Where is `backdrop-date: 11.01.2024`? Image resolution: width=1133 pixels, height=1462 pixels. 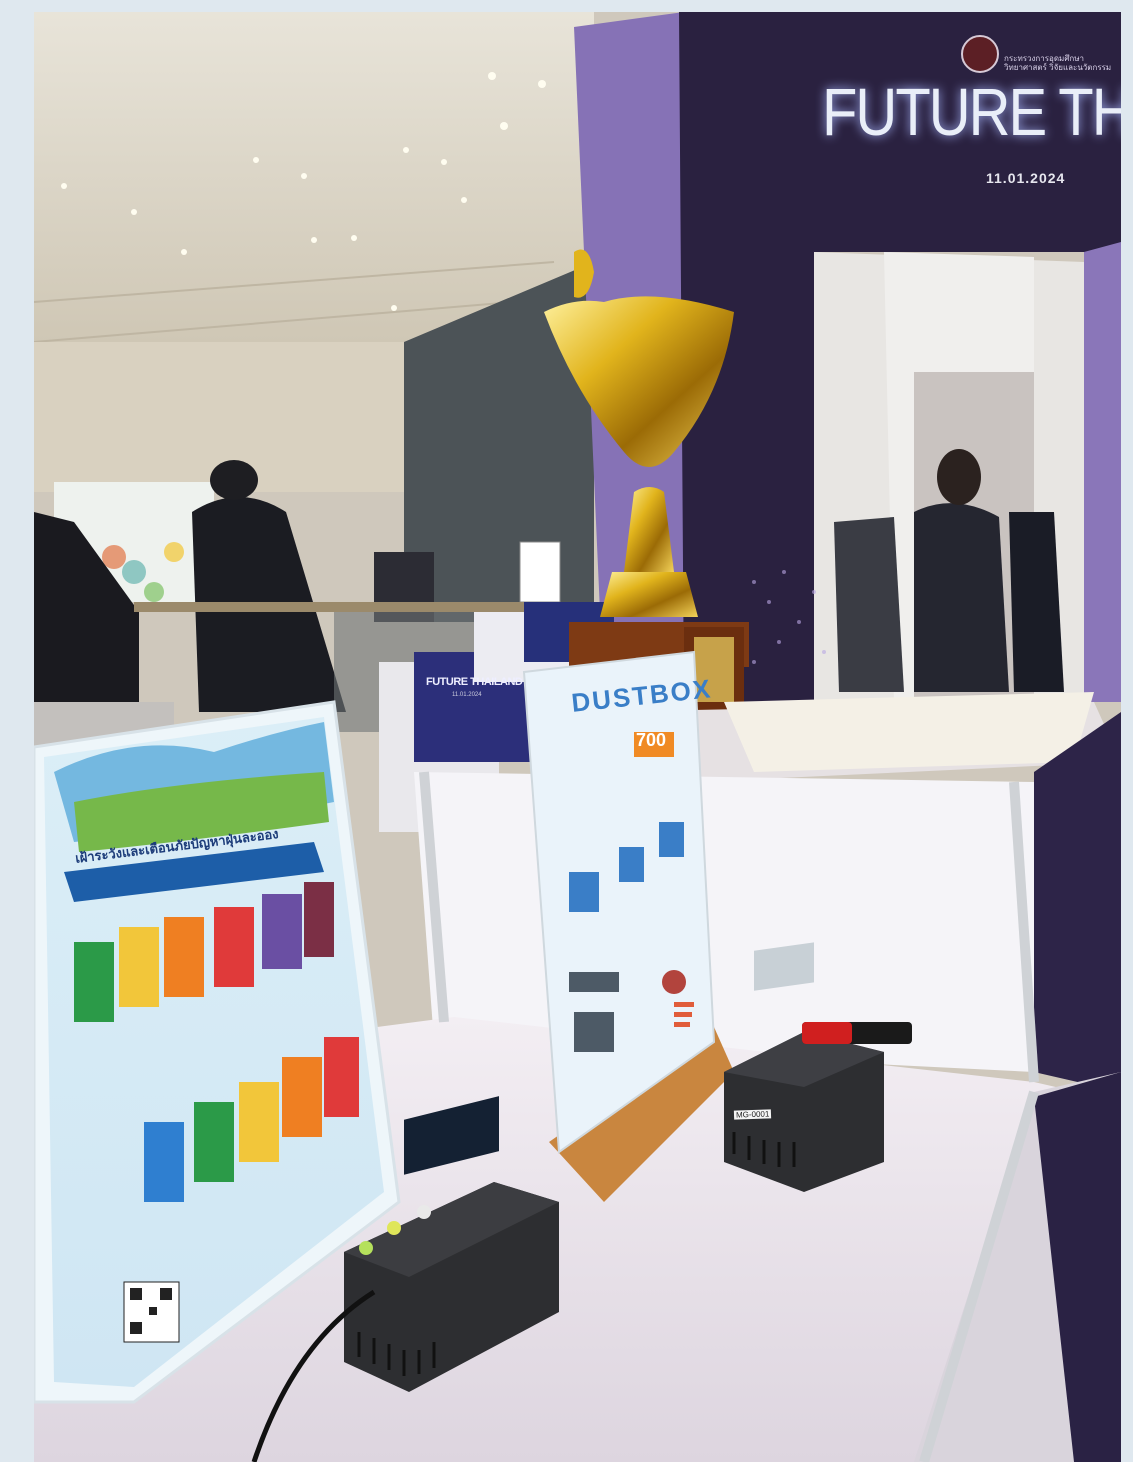
backdrop-date: 11.01.2024 is located at coordinates (1026, 178).